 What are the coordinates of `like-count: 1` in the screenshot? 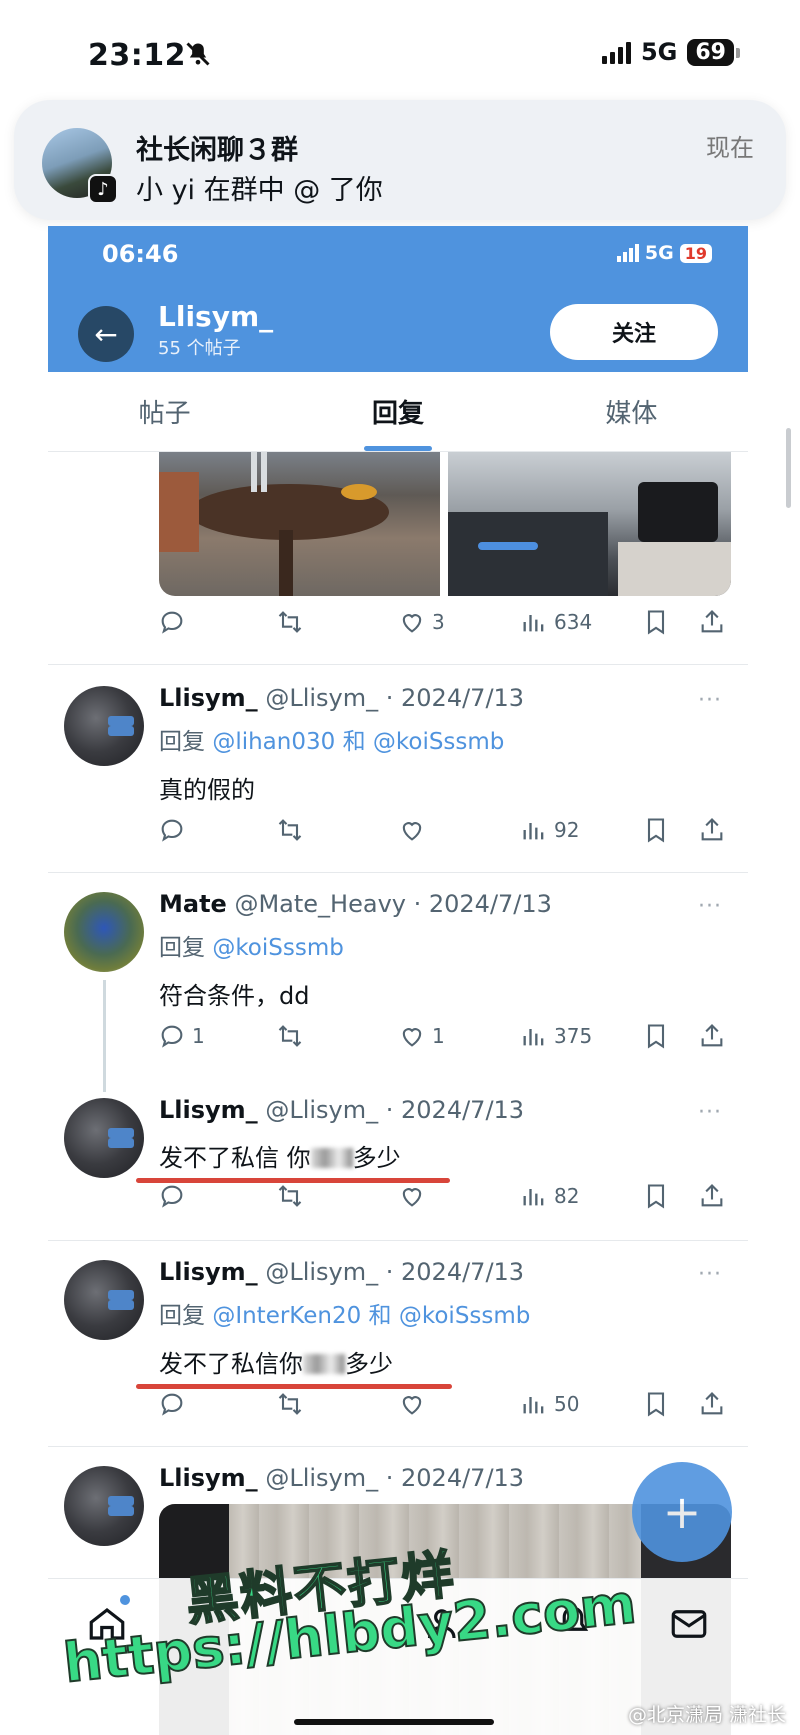 It's located at (438, 1036).